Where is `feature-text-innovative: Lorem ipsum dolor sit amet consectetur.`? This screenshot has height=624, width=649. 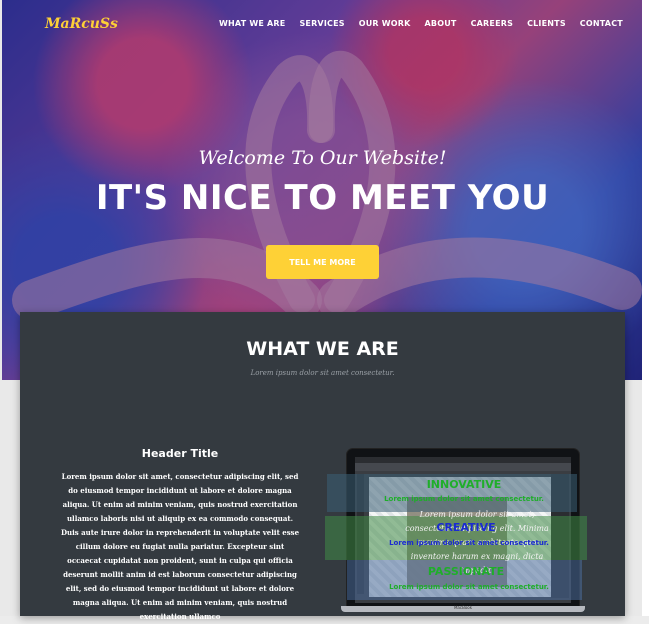
feature-text-innovative: Lorem ipsum dolor sit amet consectetur. is located at coordinates (464, 499).